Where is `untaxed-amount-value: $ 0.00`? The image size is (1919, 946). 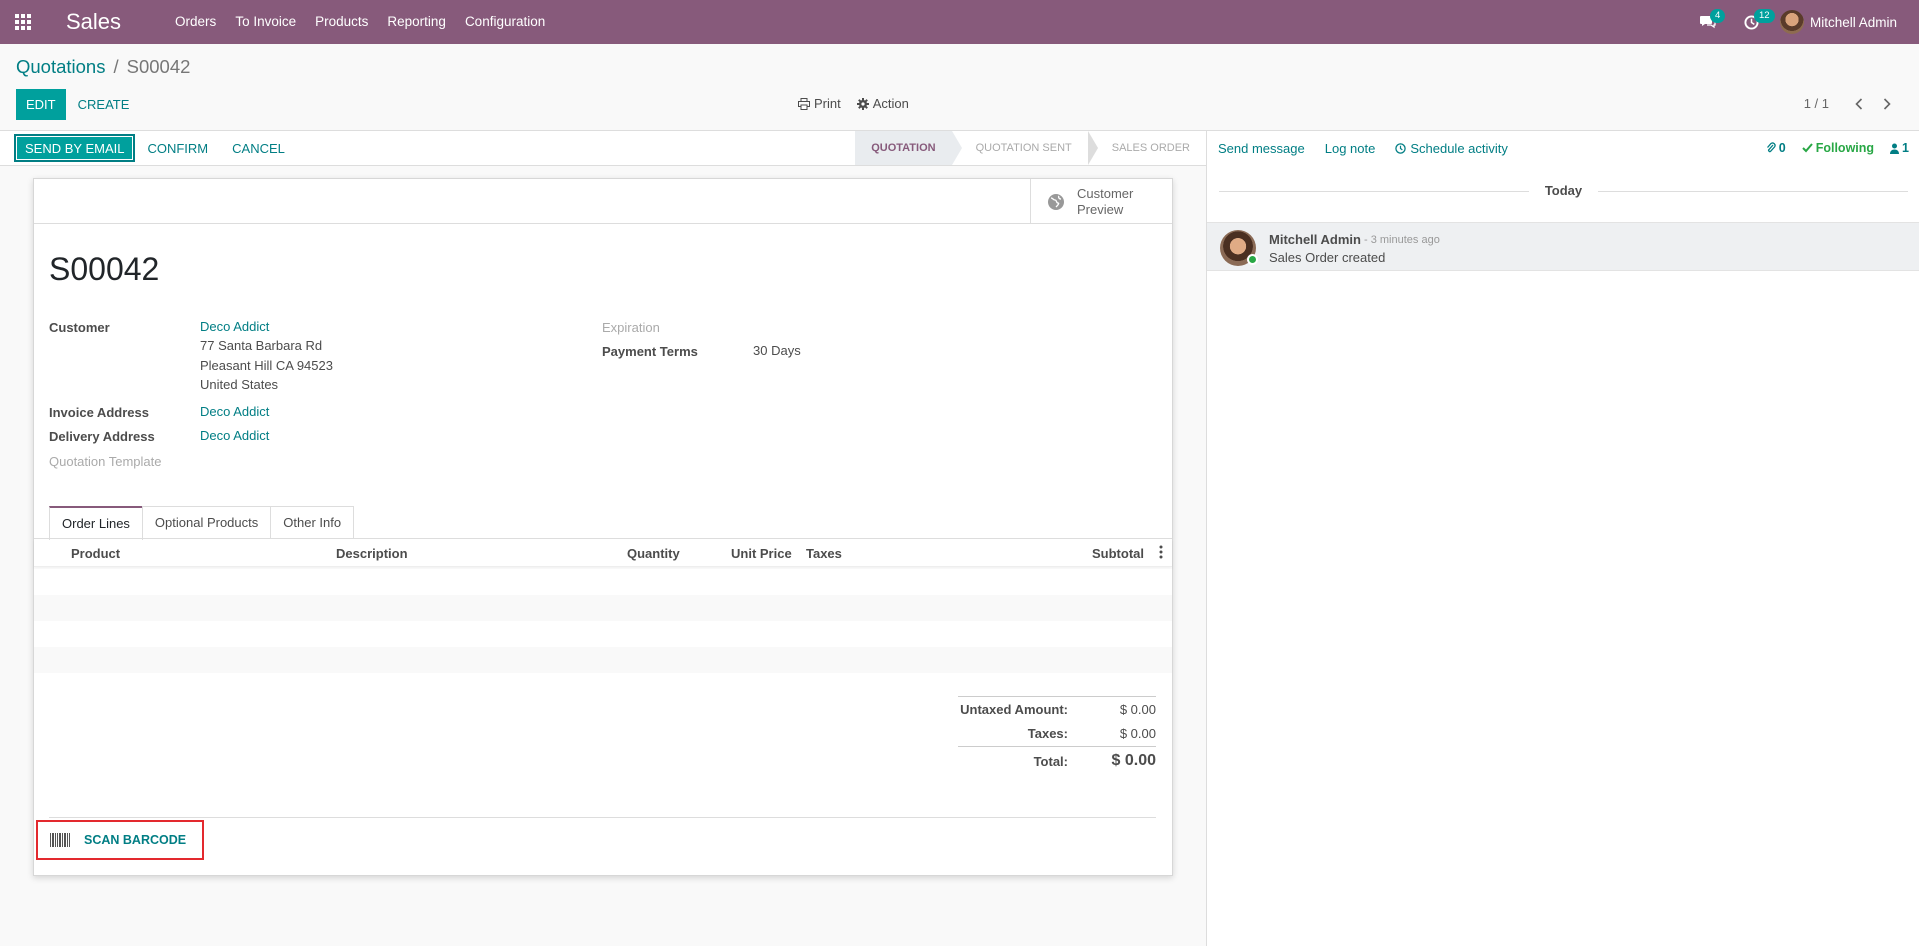 untaxed-amount-value: $ 0.00 is located at coordinates (1137, 709).